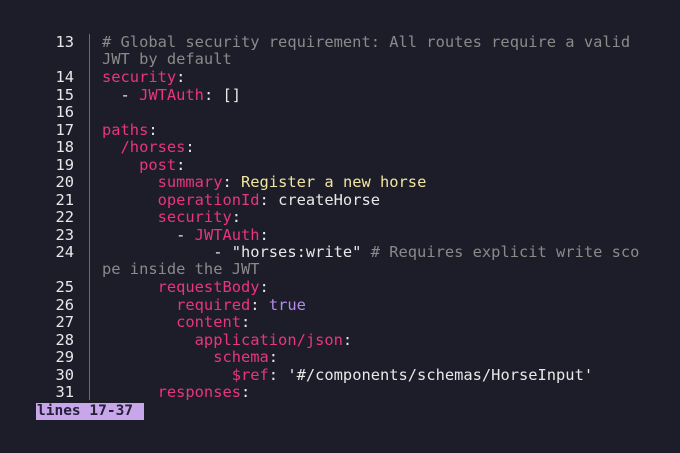  Describe the element at coordinates (287, 305) in the screenshot. I see `yaml-boolean: true` at that location.